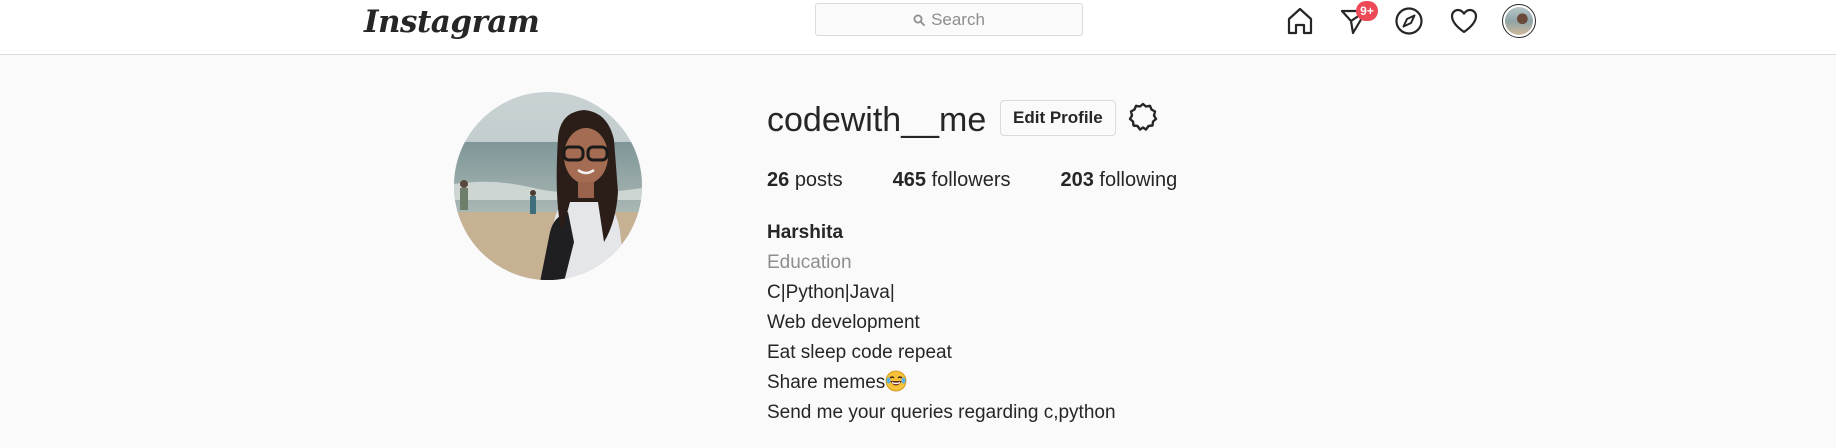 The image size is (1836, 448). I want to click on bio-line-with-emoji: Share memes, so click(941, 383).